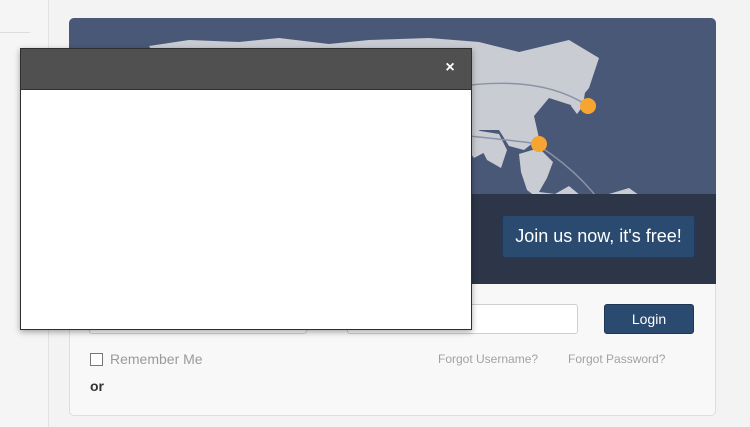 This screenshot has width=750, height=427. I want to click on remember-me-checkbox, so click(96, 359).